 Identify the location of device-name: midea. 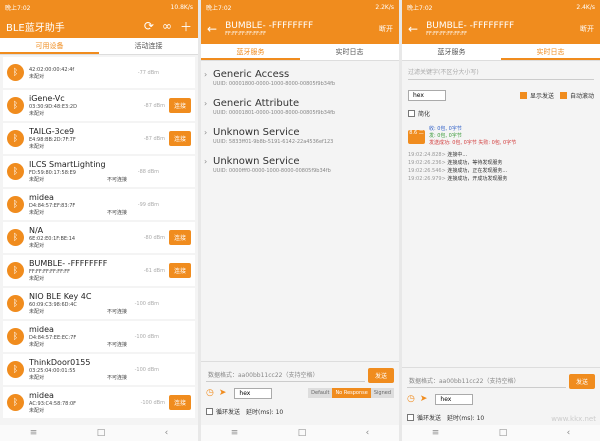
(41, 329).